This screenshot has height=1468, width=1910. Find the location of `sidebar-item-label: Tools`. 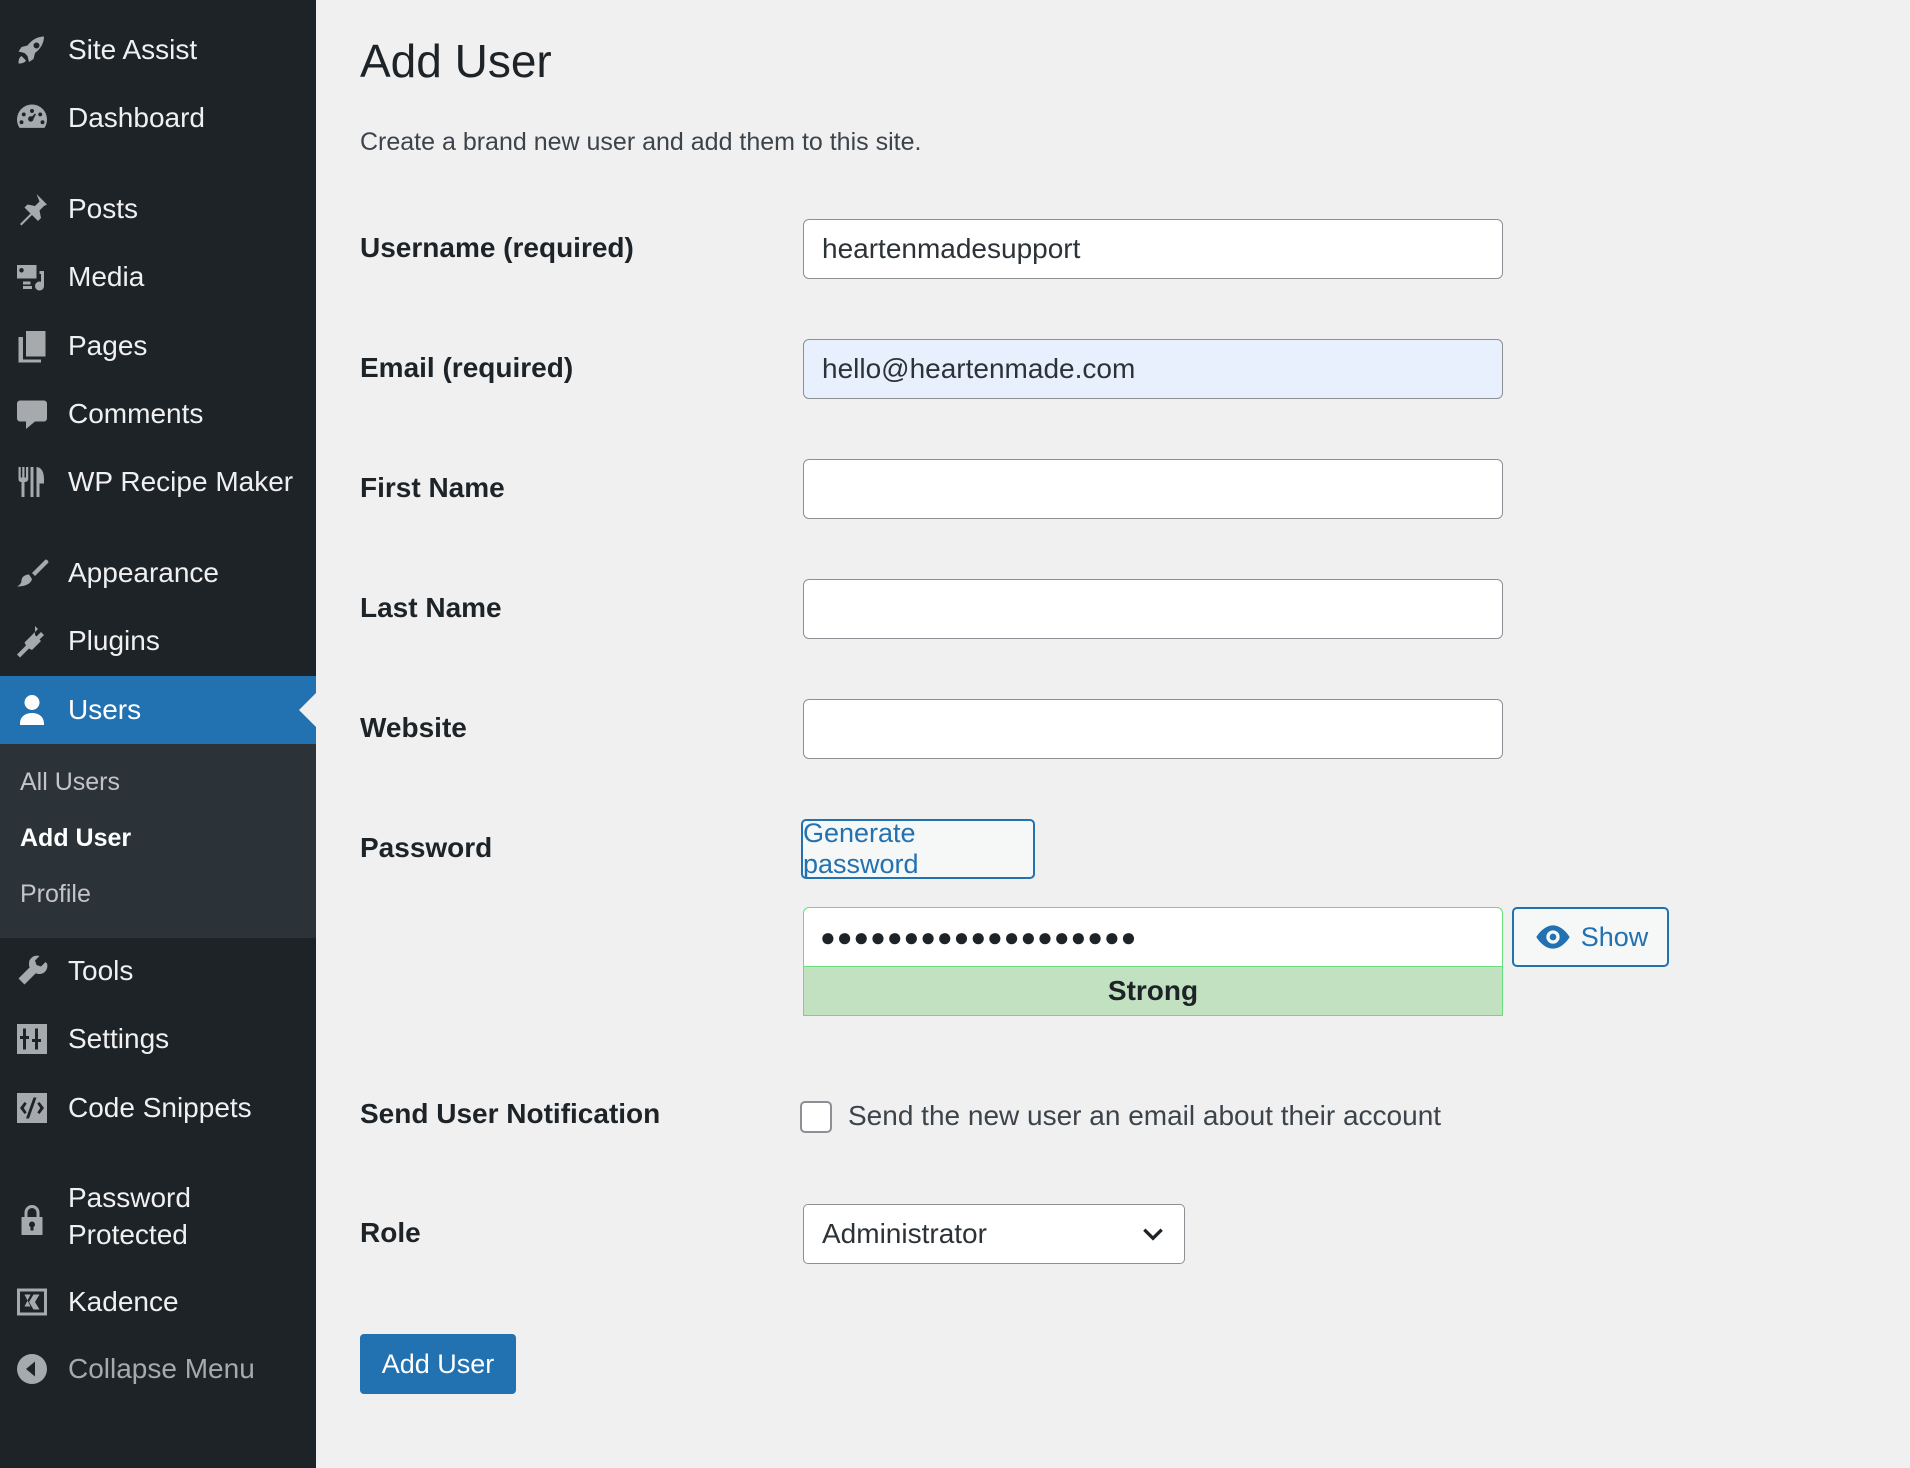

sidebar-item-label: Tools is located at coordinates (101, 970).